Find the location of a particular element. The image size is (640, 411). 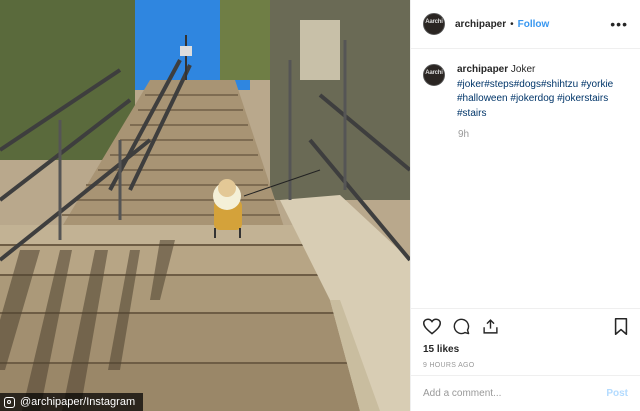

instagram-icon is located at coordinates (9, 402).